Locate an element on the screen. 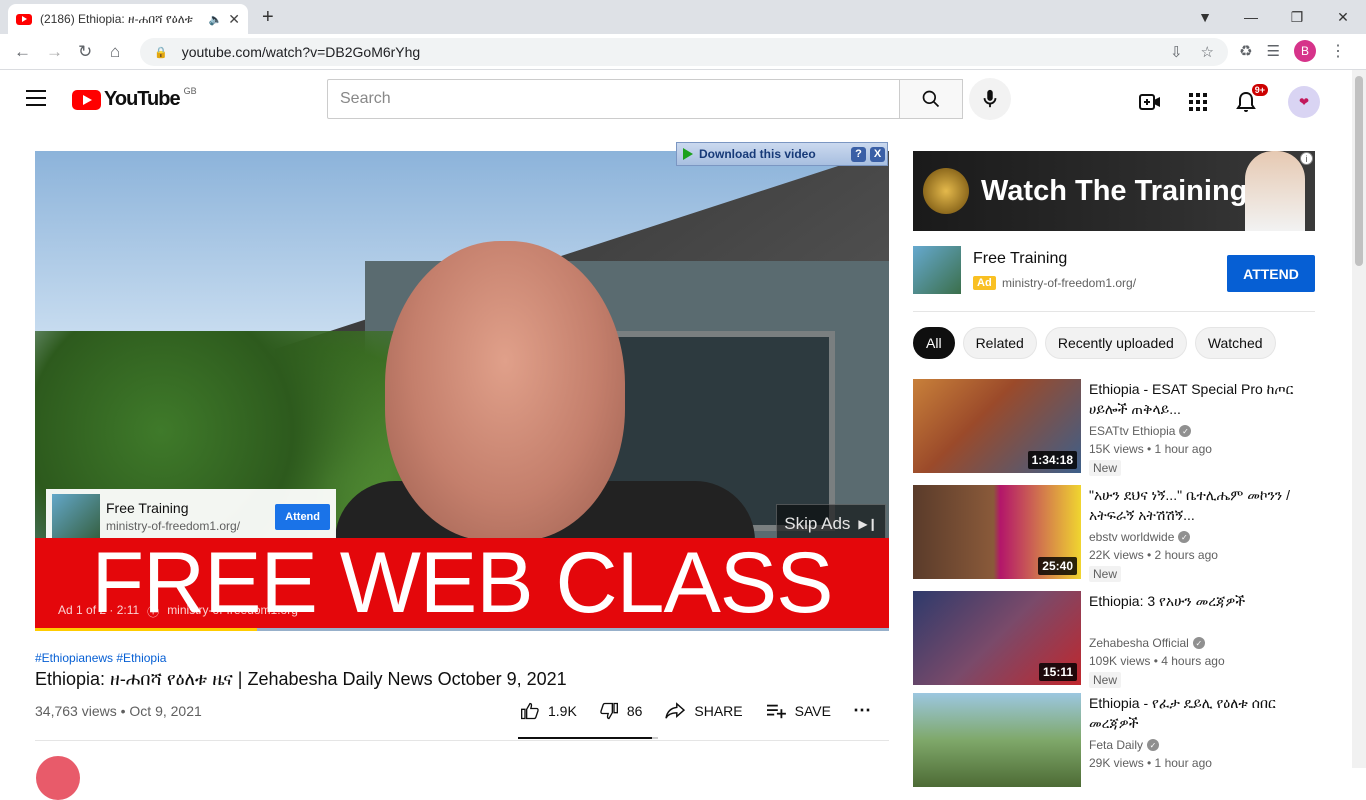 The width and height of the screenshot is (1366, 800). reload-icon: ↻ is located at coordinates (85, 52).